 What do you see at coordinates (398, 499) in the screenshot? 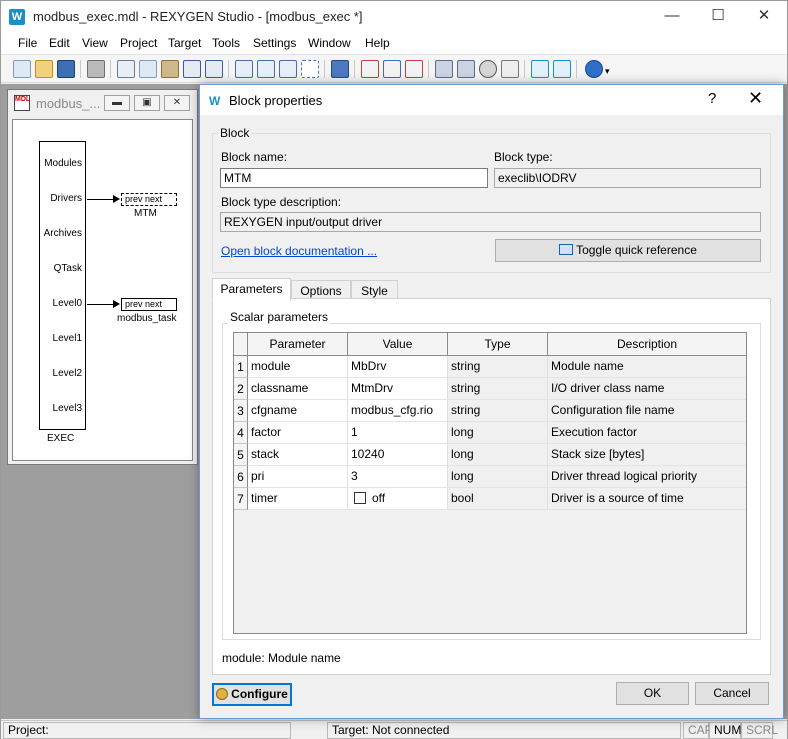
I see `param-value-cell: off` at bounding box center [398, 499].